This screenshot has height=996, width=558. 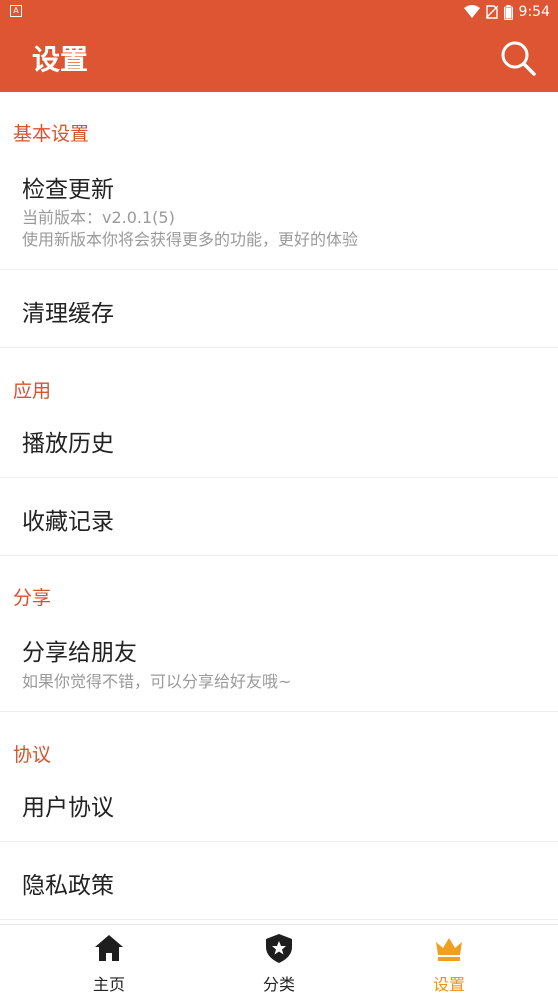 What do you see at coordinates (51, 134) in the screenshot?
I see `section-header-basic: 基本设置` at bounding box center [51, 134].